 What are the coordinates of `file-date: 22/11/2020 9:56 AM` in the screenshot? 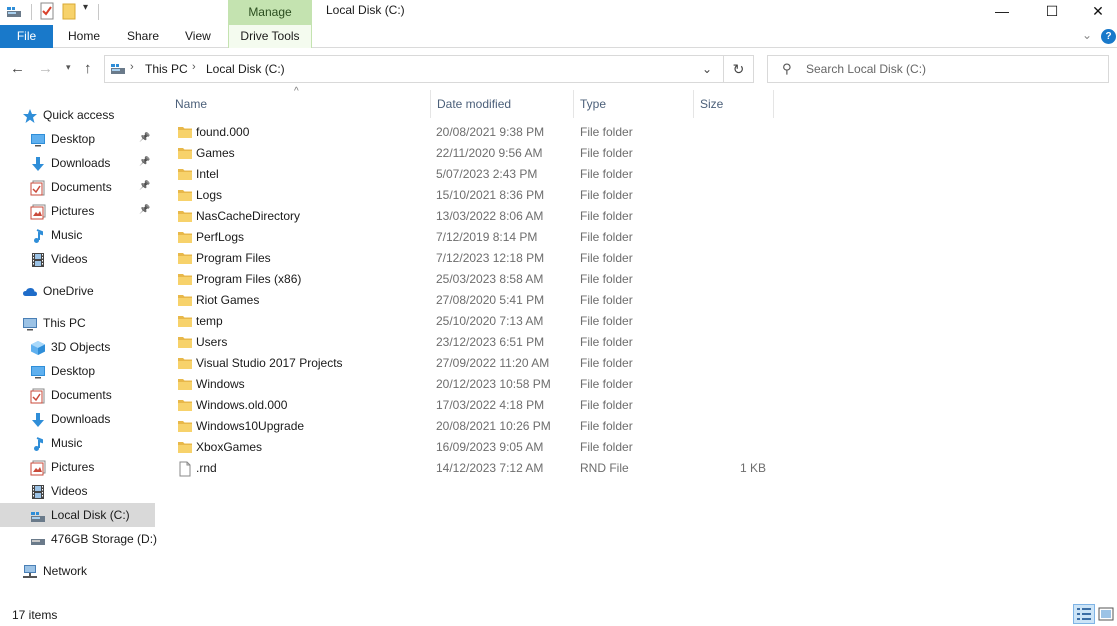 It's located at (489, 153).